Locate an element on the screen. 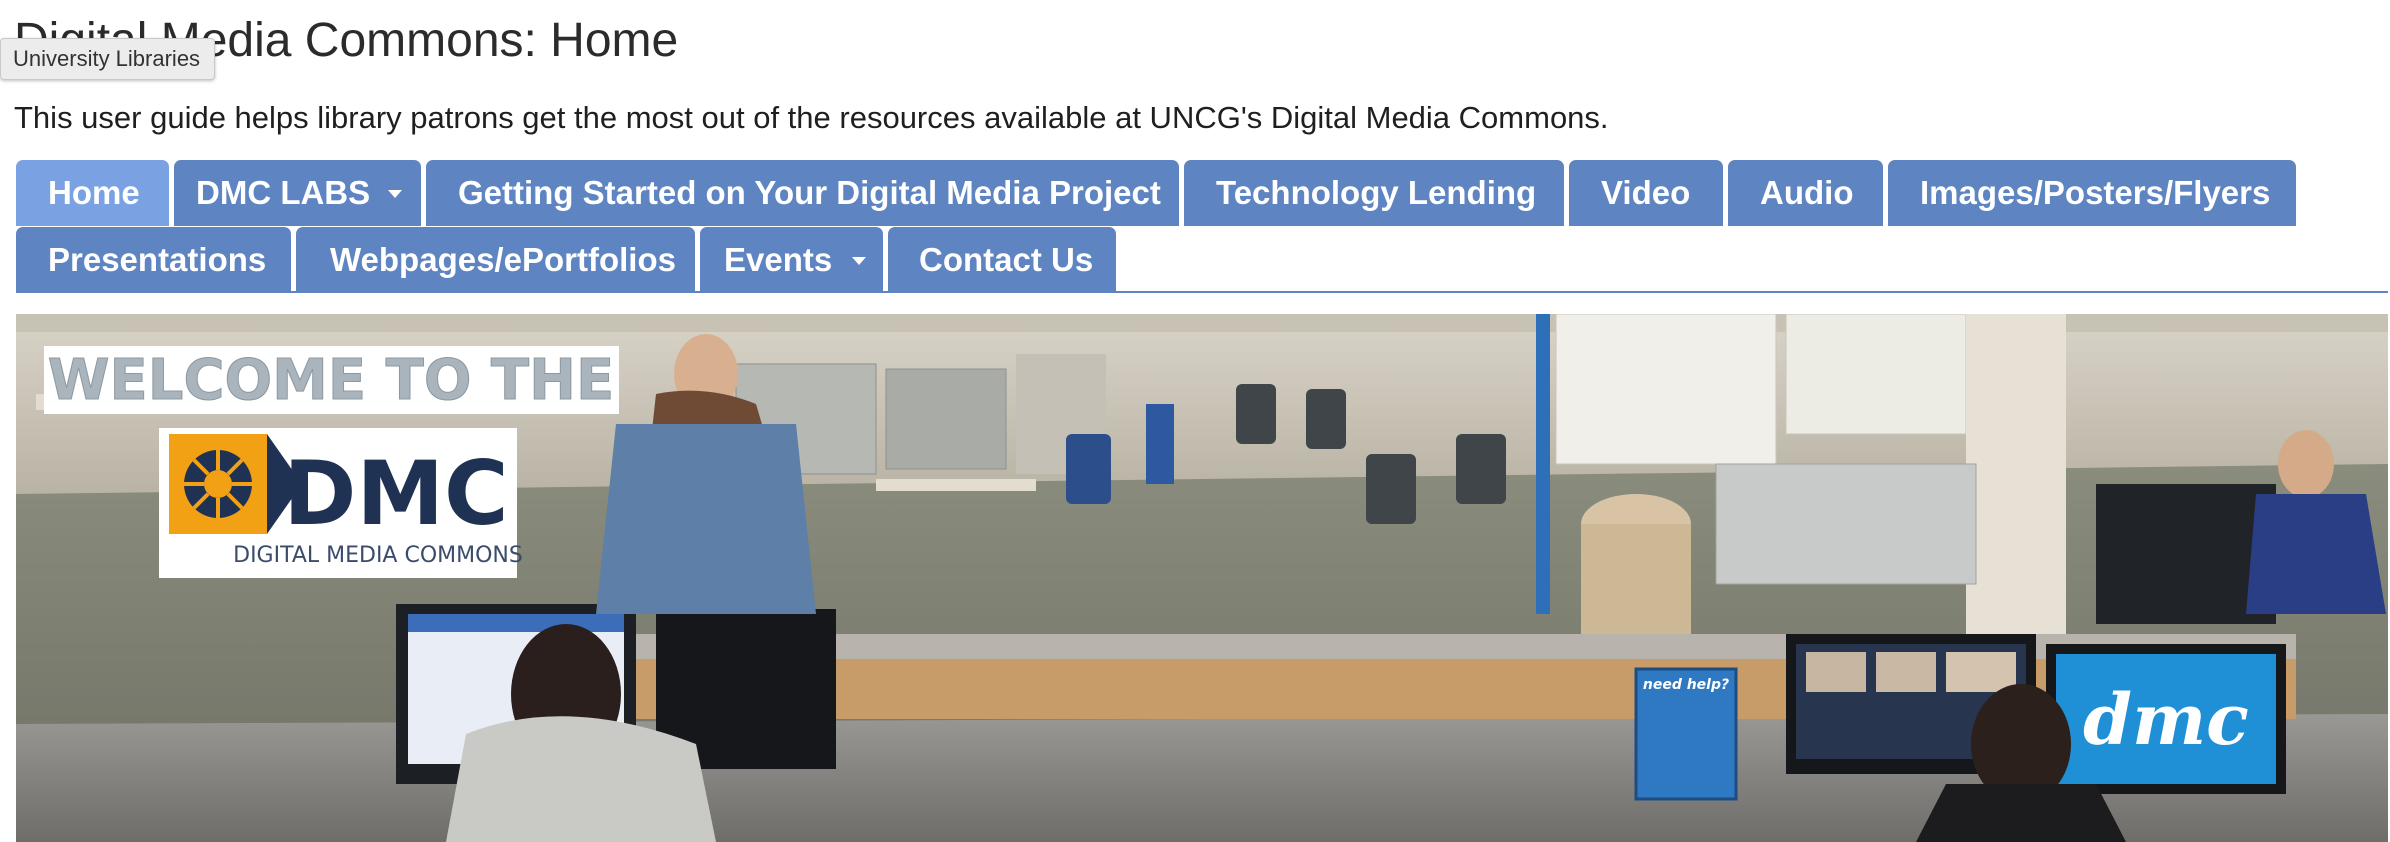 This screenshot has height=842, width=2390. tab-label: Webpages/ePortfolios is located at coordinates (503, 259).